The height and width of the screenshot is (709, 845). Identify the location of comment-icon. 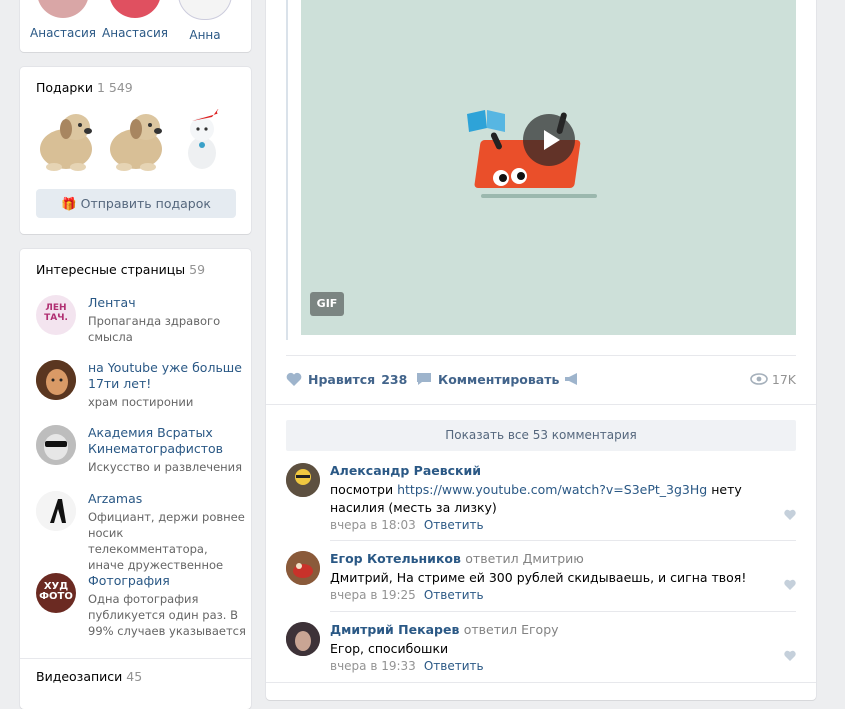
(424, 379).